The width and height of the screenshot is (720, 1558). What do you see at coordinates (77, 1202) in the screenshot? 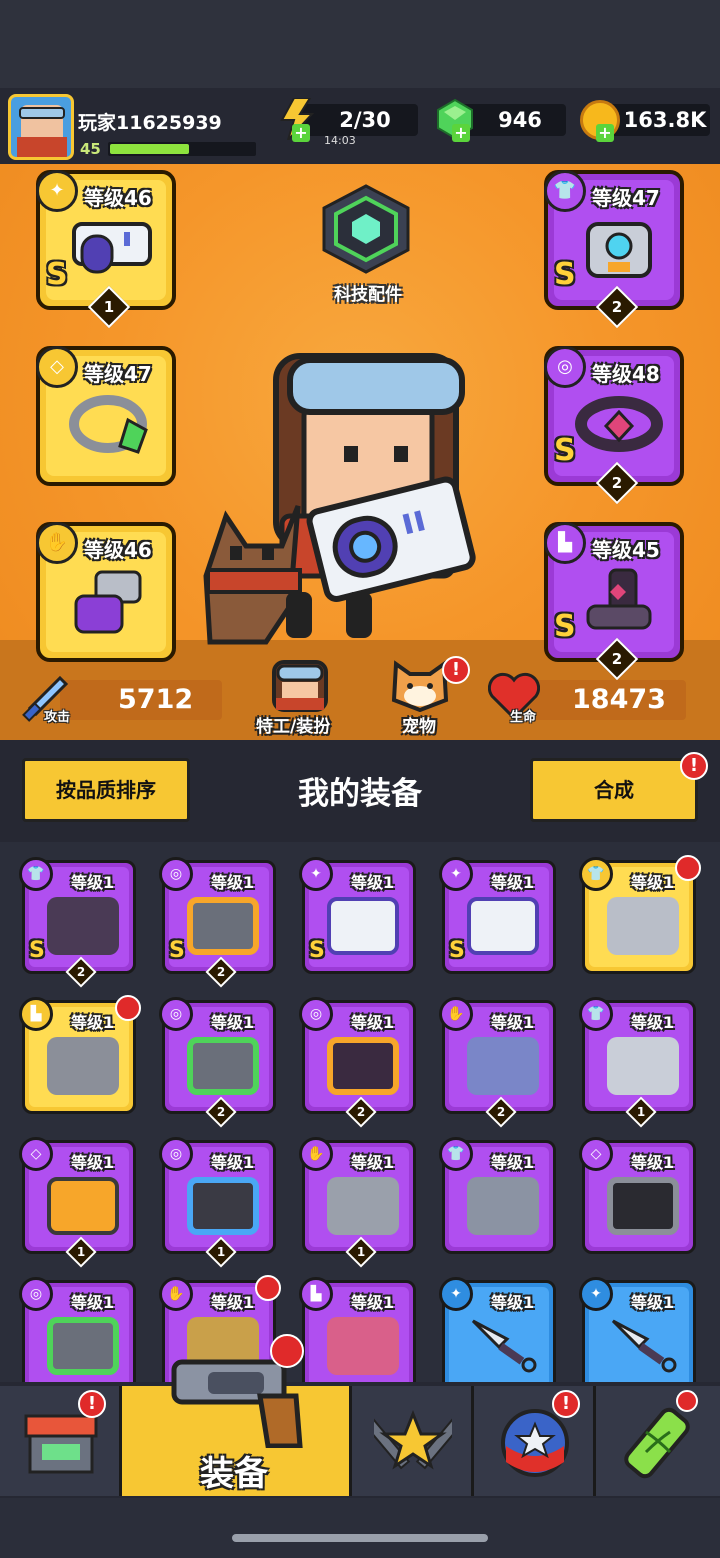
I see `inventory-item-necklace: ◇ 等级1 1` at bounding box center [77, 1202].